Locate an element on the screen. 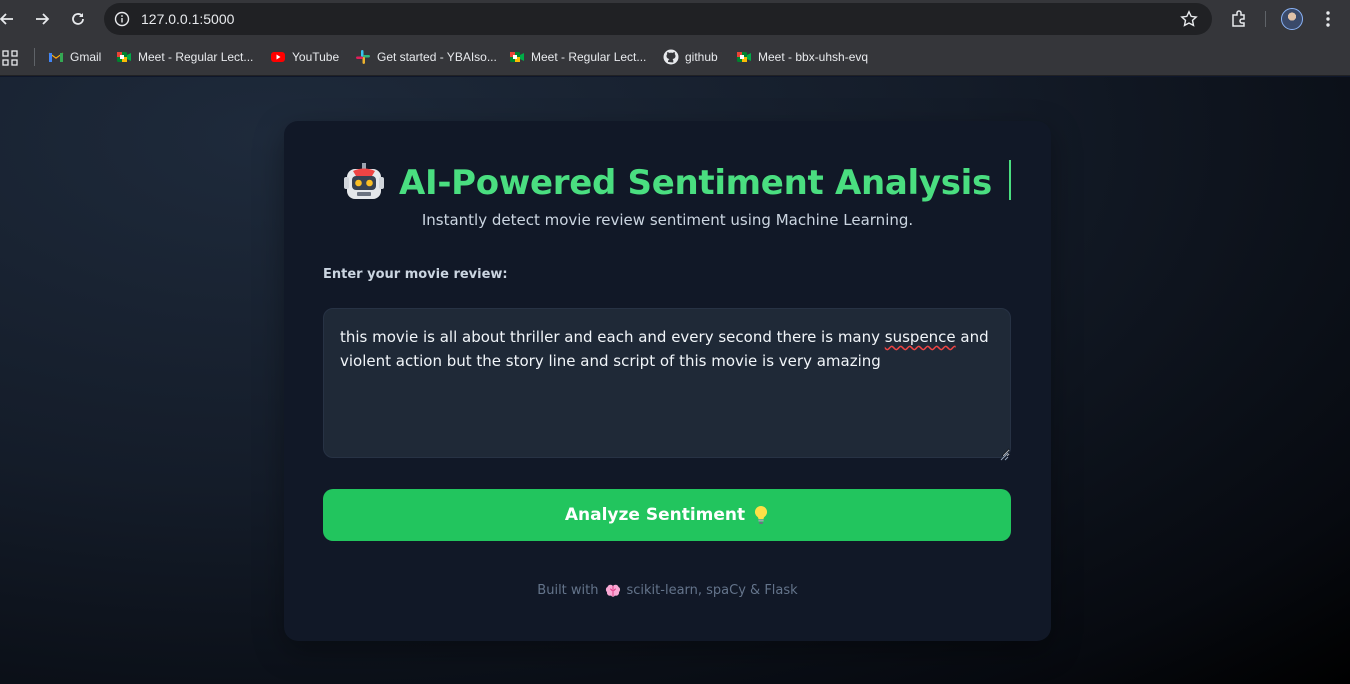  analyze-button: Analyze Sentiment is located at coordinates (667, 515).